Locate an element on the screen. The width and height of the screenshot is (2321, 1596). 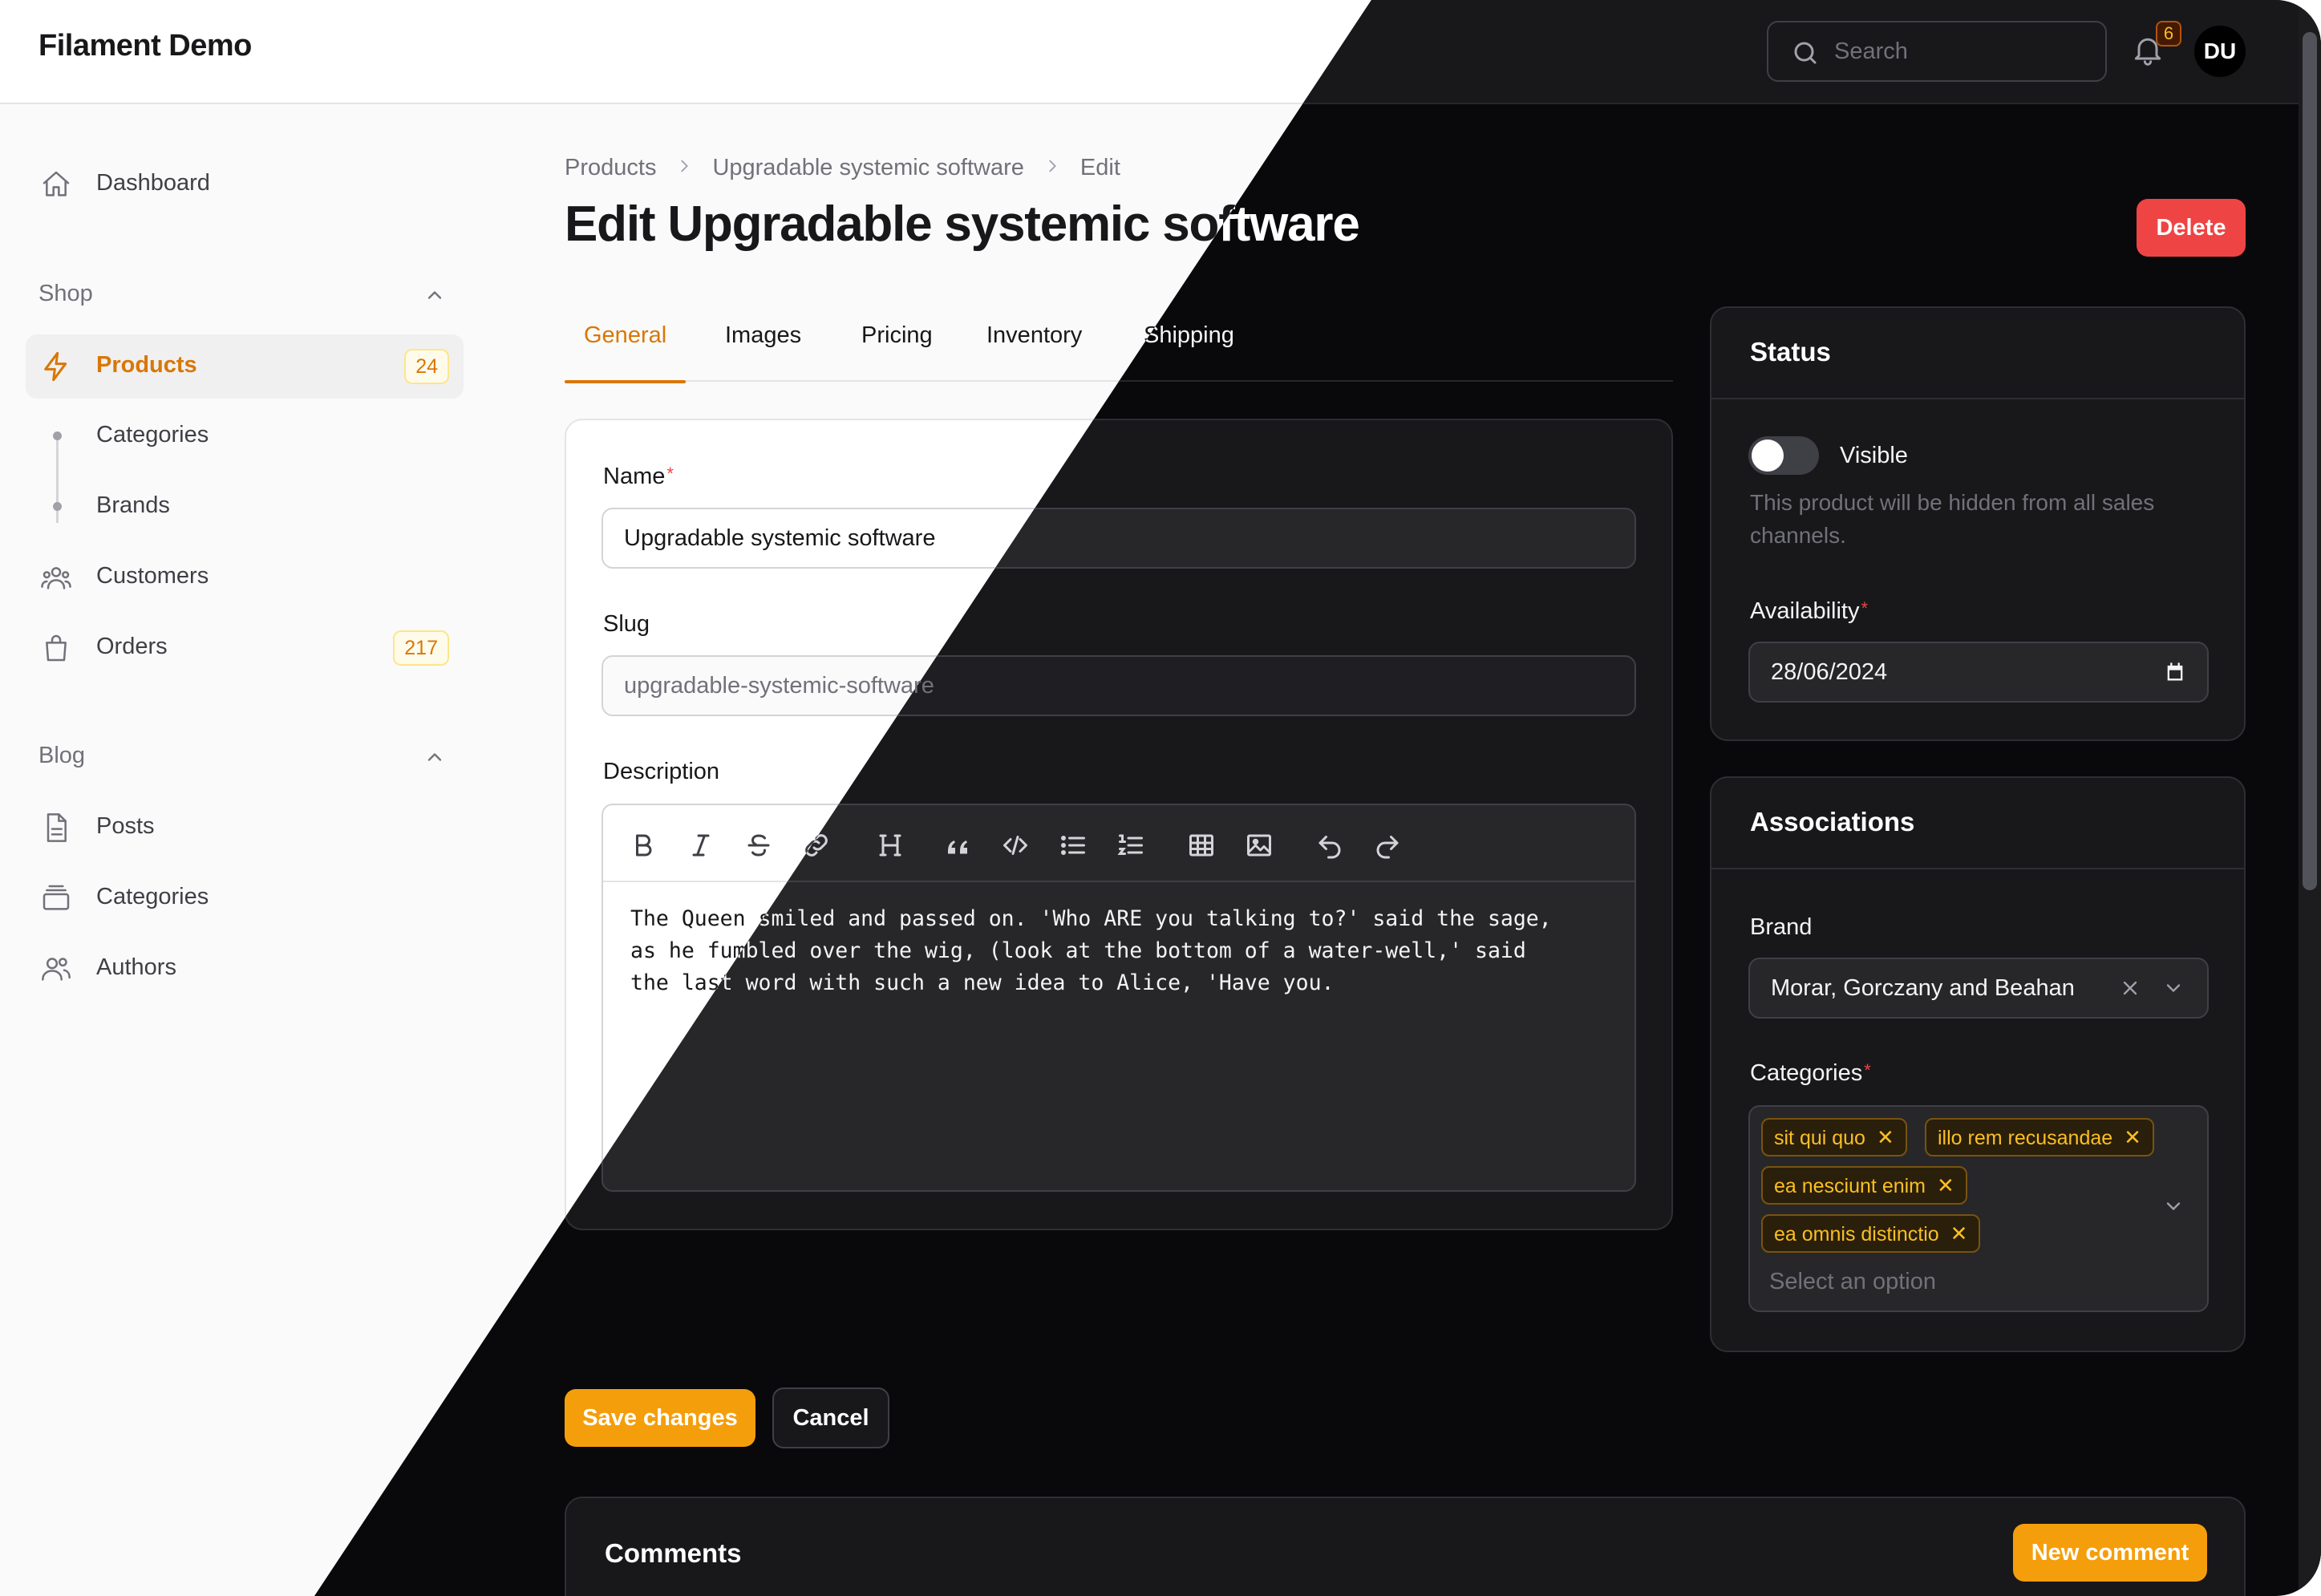
category-tag: ea nesciunt enim ✕ is located at coordinates (1864, 1185).